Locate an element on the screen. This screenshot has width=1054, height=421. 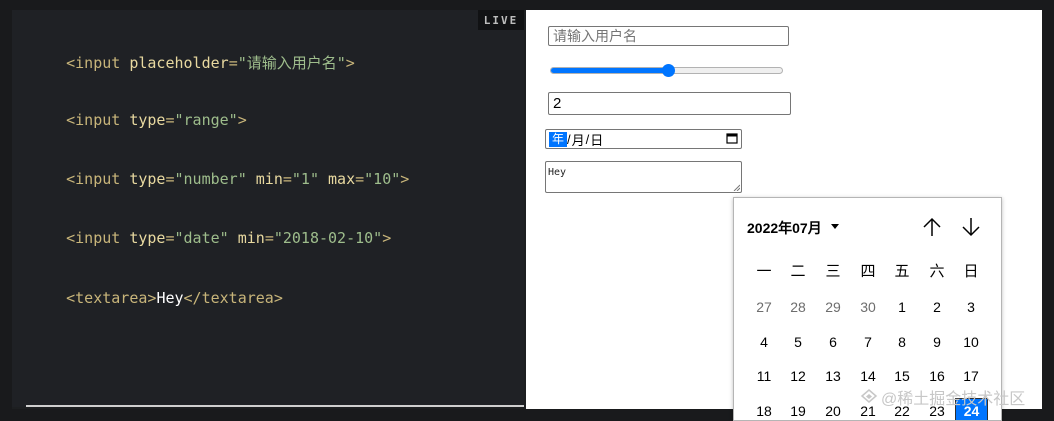
code-line-date-input: <input type="date" min="2018-02-10"> is located at coordinates (229, 238).